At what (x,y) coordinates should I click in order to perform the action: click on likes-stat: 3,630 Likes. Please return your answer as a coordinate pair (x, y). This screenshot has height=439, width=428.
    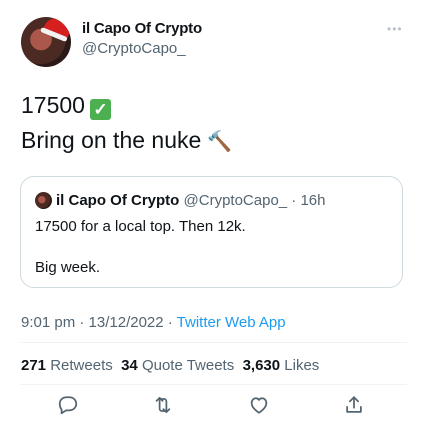
    Looking at the image, I should click on (281, 365).